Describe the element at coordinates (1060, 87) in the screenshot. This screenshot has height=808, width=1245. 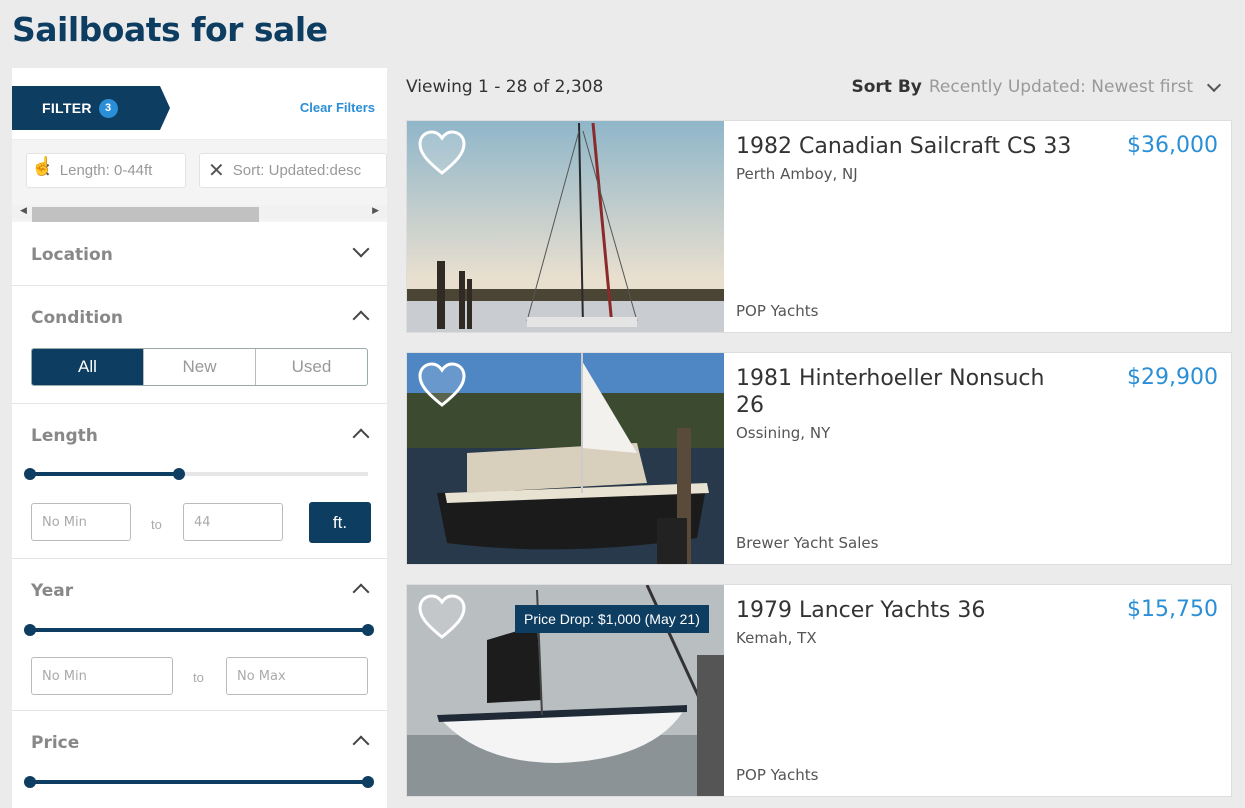
I see `sort-value: Recently Updated: Newest first` at that location.